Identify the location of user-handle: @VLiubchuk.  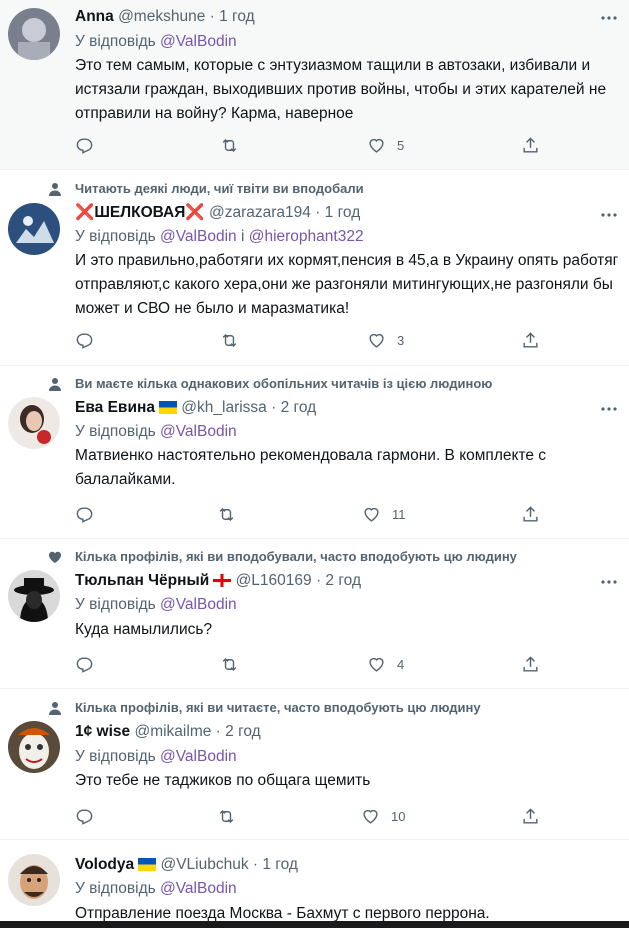
(204, 864).